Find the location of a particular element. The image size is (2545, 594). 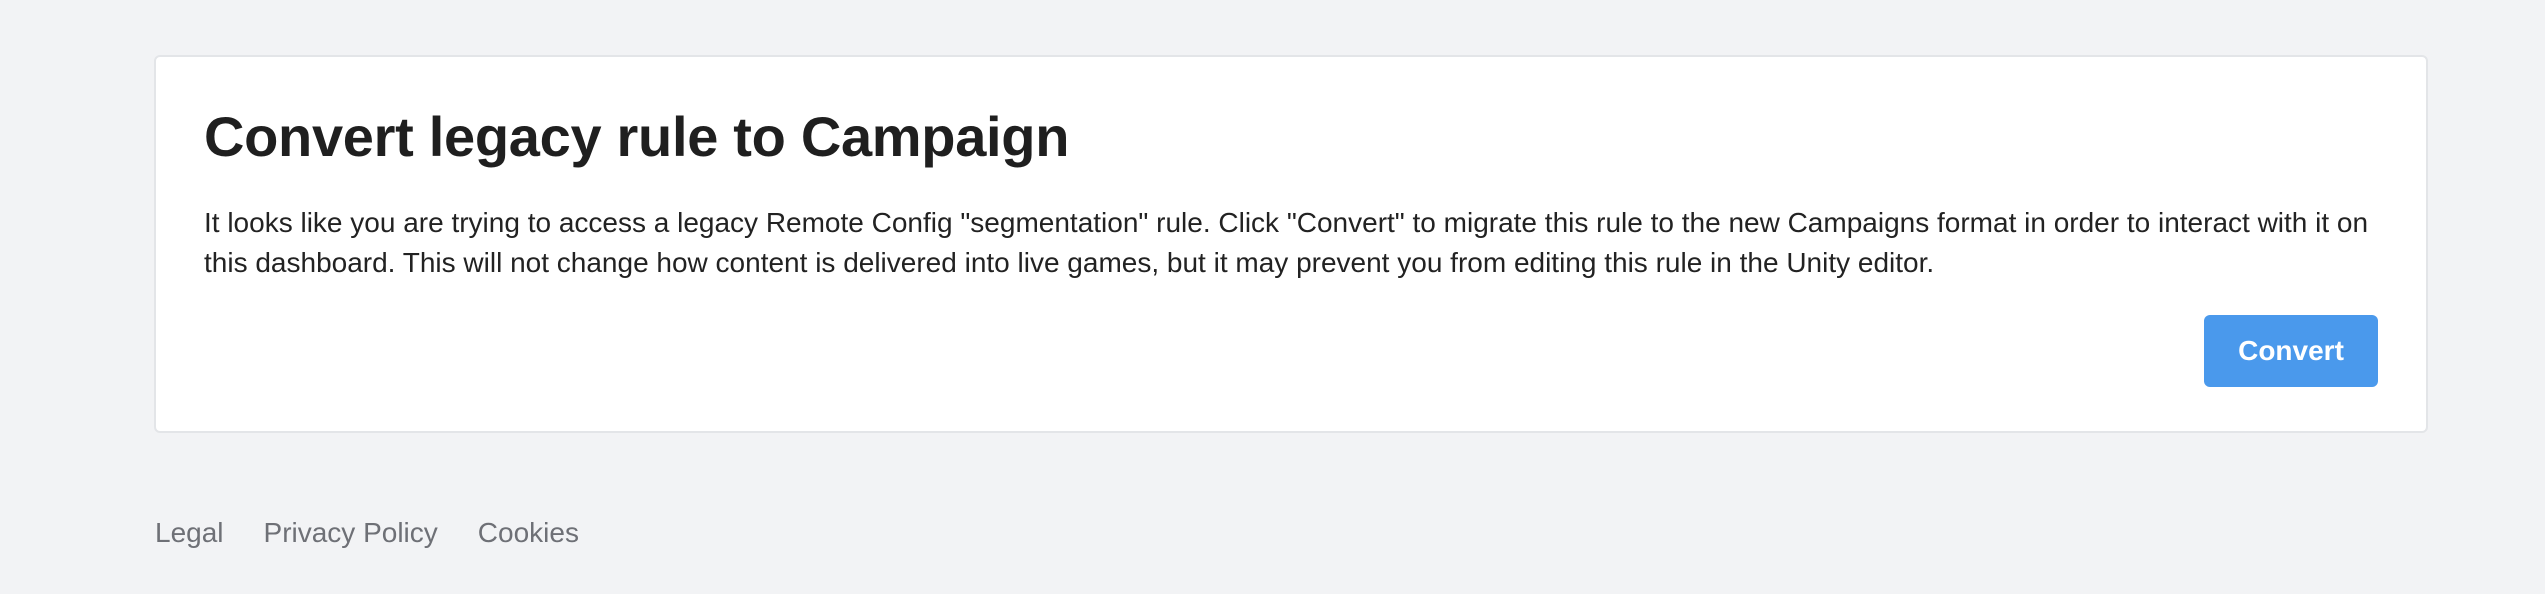

footer-links: Legal Privacy Policy Cookies is located at coordinates (367, 533).